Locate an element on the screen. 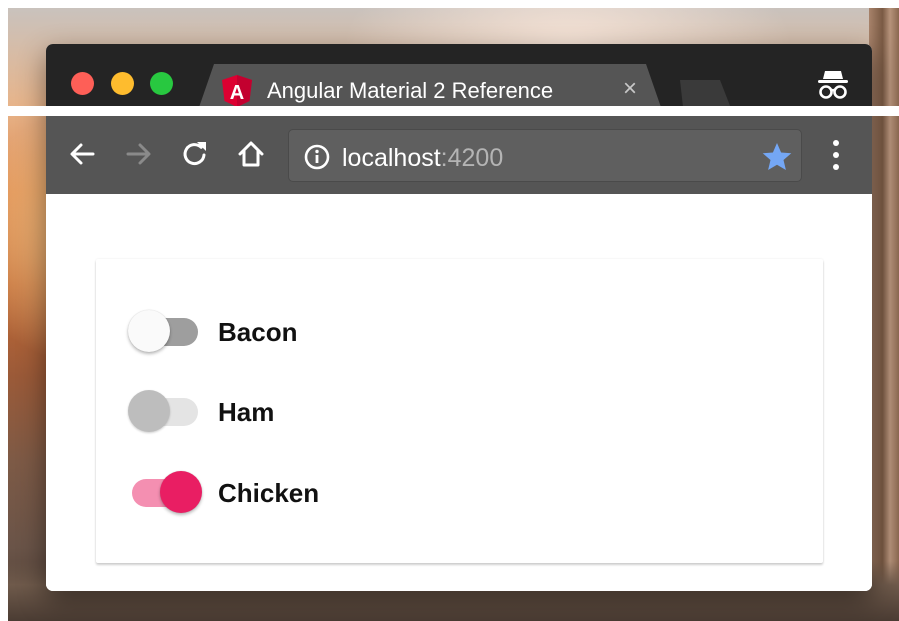 This screenshot has height=621, width=899. zoom-window-button is located at coordinates (161, 83).